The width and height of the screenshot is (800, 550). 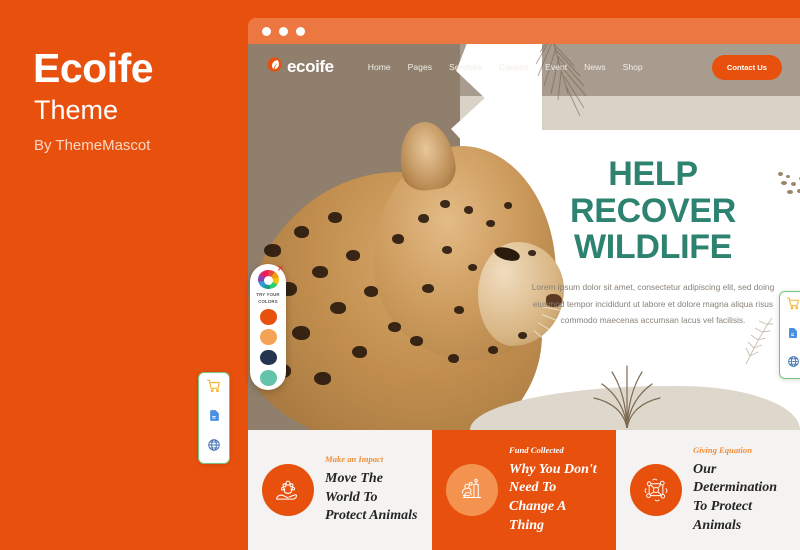 What do you see at coordinates (653, 247) in the screenshot?
I see `hero-heading-line-3: WILDLIFE` at bounding box center [653, 247].